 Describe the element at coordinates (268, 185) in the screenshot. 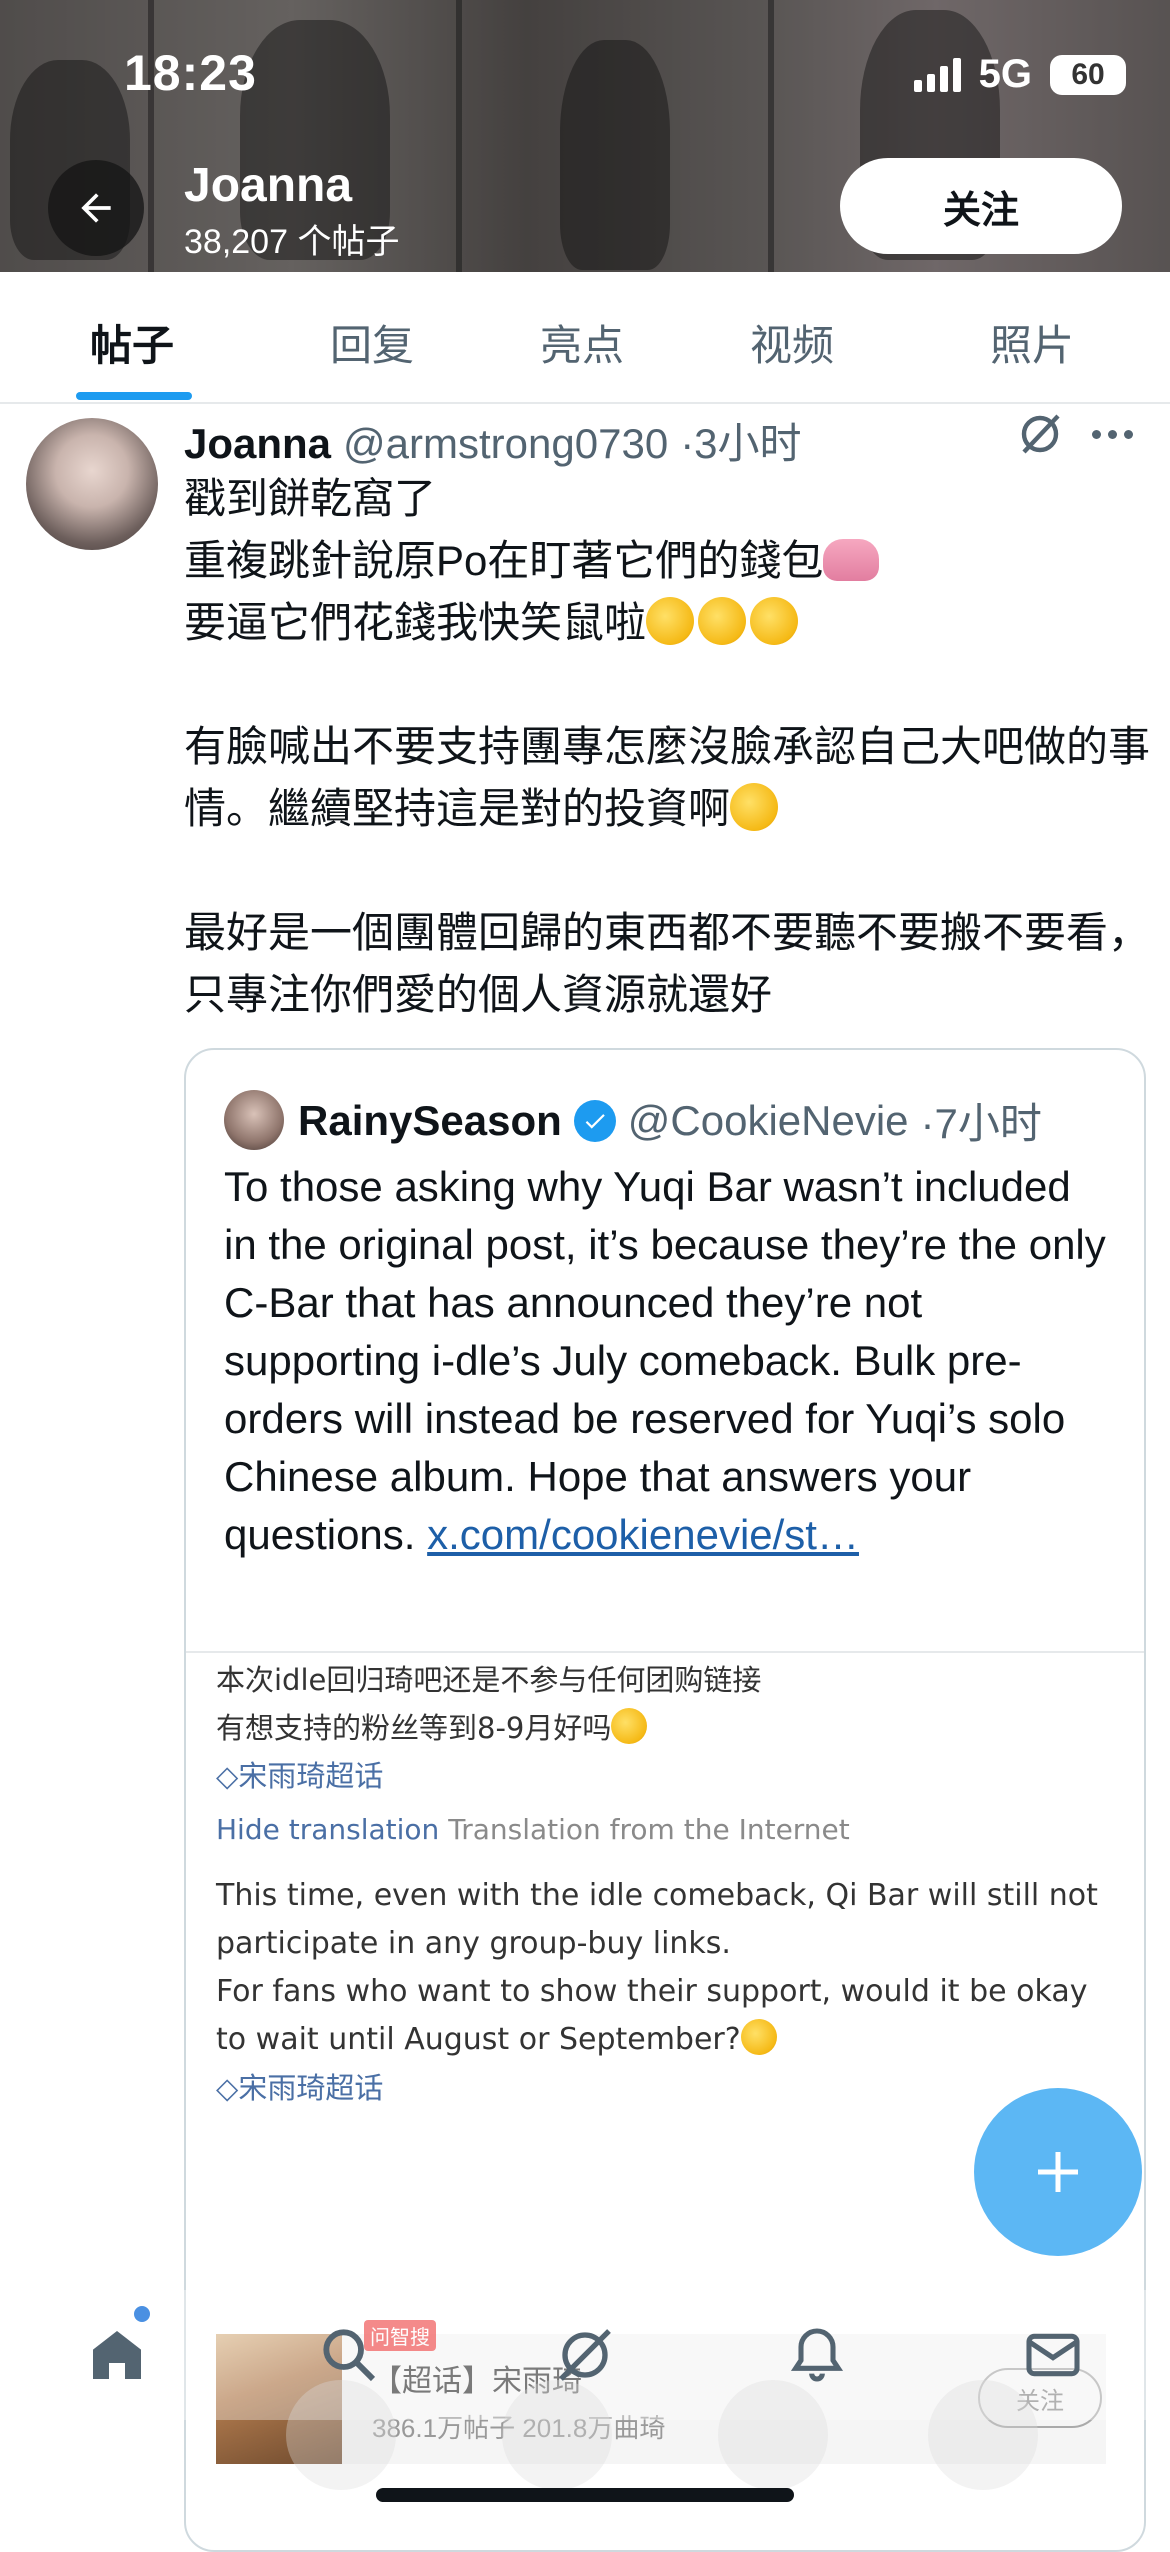

I see `profile-name: Joanna` at that location.